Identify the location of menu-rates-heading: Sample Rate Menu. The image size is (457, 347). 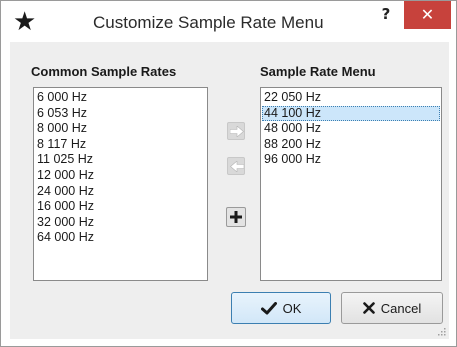
(318, 71).